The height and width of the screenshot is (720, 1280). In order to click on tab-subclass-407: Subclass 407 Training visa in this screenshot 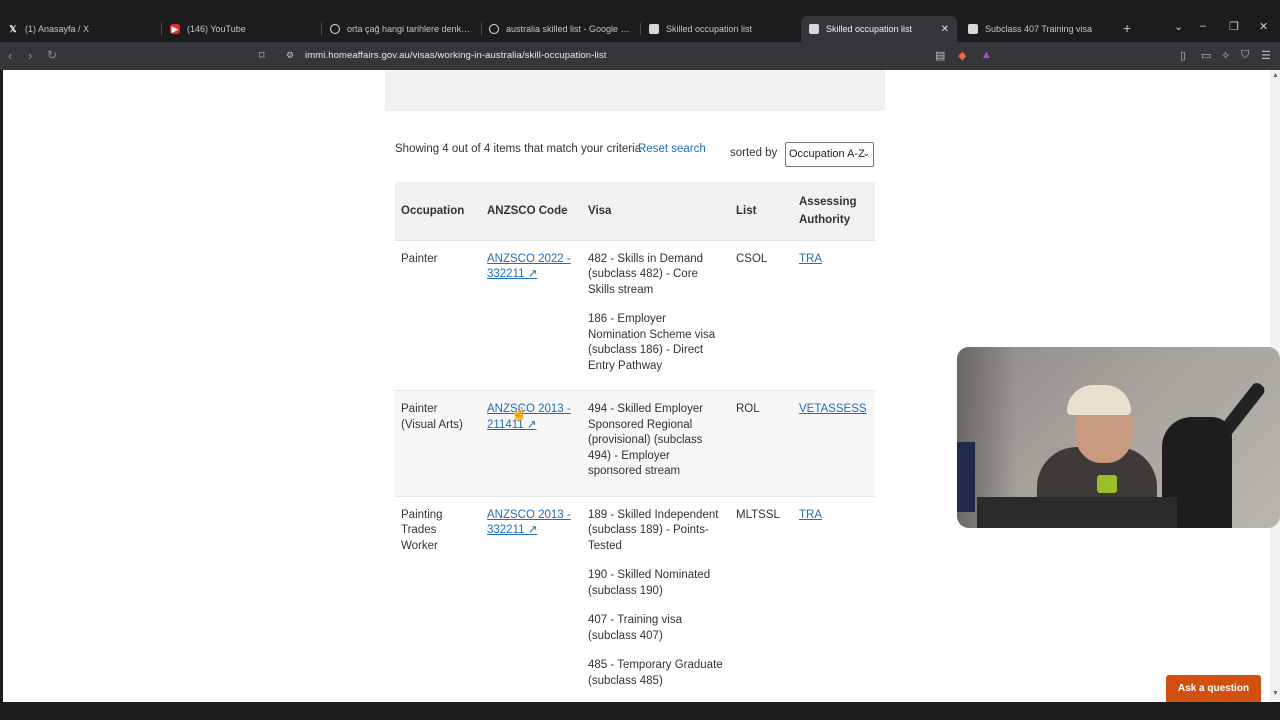, I will do `click(1039, 29)`.